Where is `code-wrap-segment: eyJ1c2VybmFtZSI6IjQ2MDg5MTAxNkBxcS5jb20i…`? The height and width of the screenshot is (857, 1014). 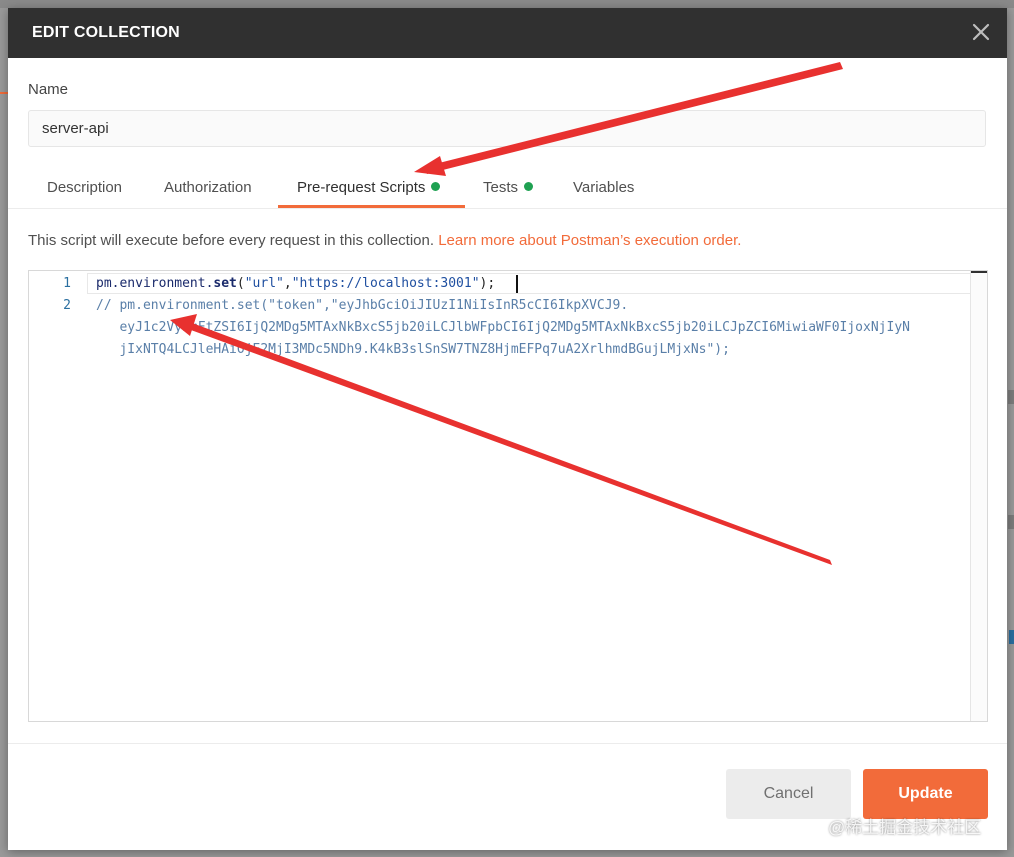
code-wrap-segment: eyJ1c2VybmFtZSI6IjQ2MDg5MTAxNkBxcS5jb20i… is located at coordinates (503, 327).